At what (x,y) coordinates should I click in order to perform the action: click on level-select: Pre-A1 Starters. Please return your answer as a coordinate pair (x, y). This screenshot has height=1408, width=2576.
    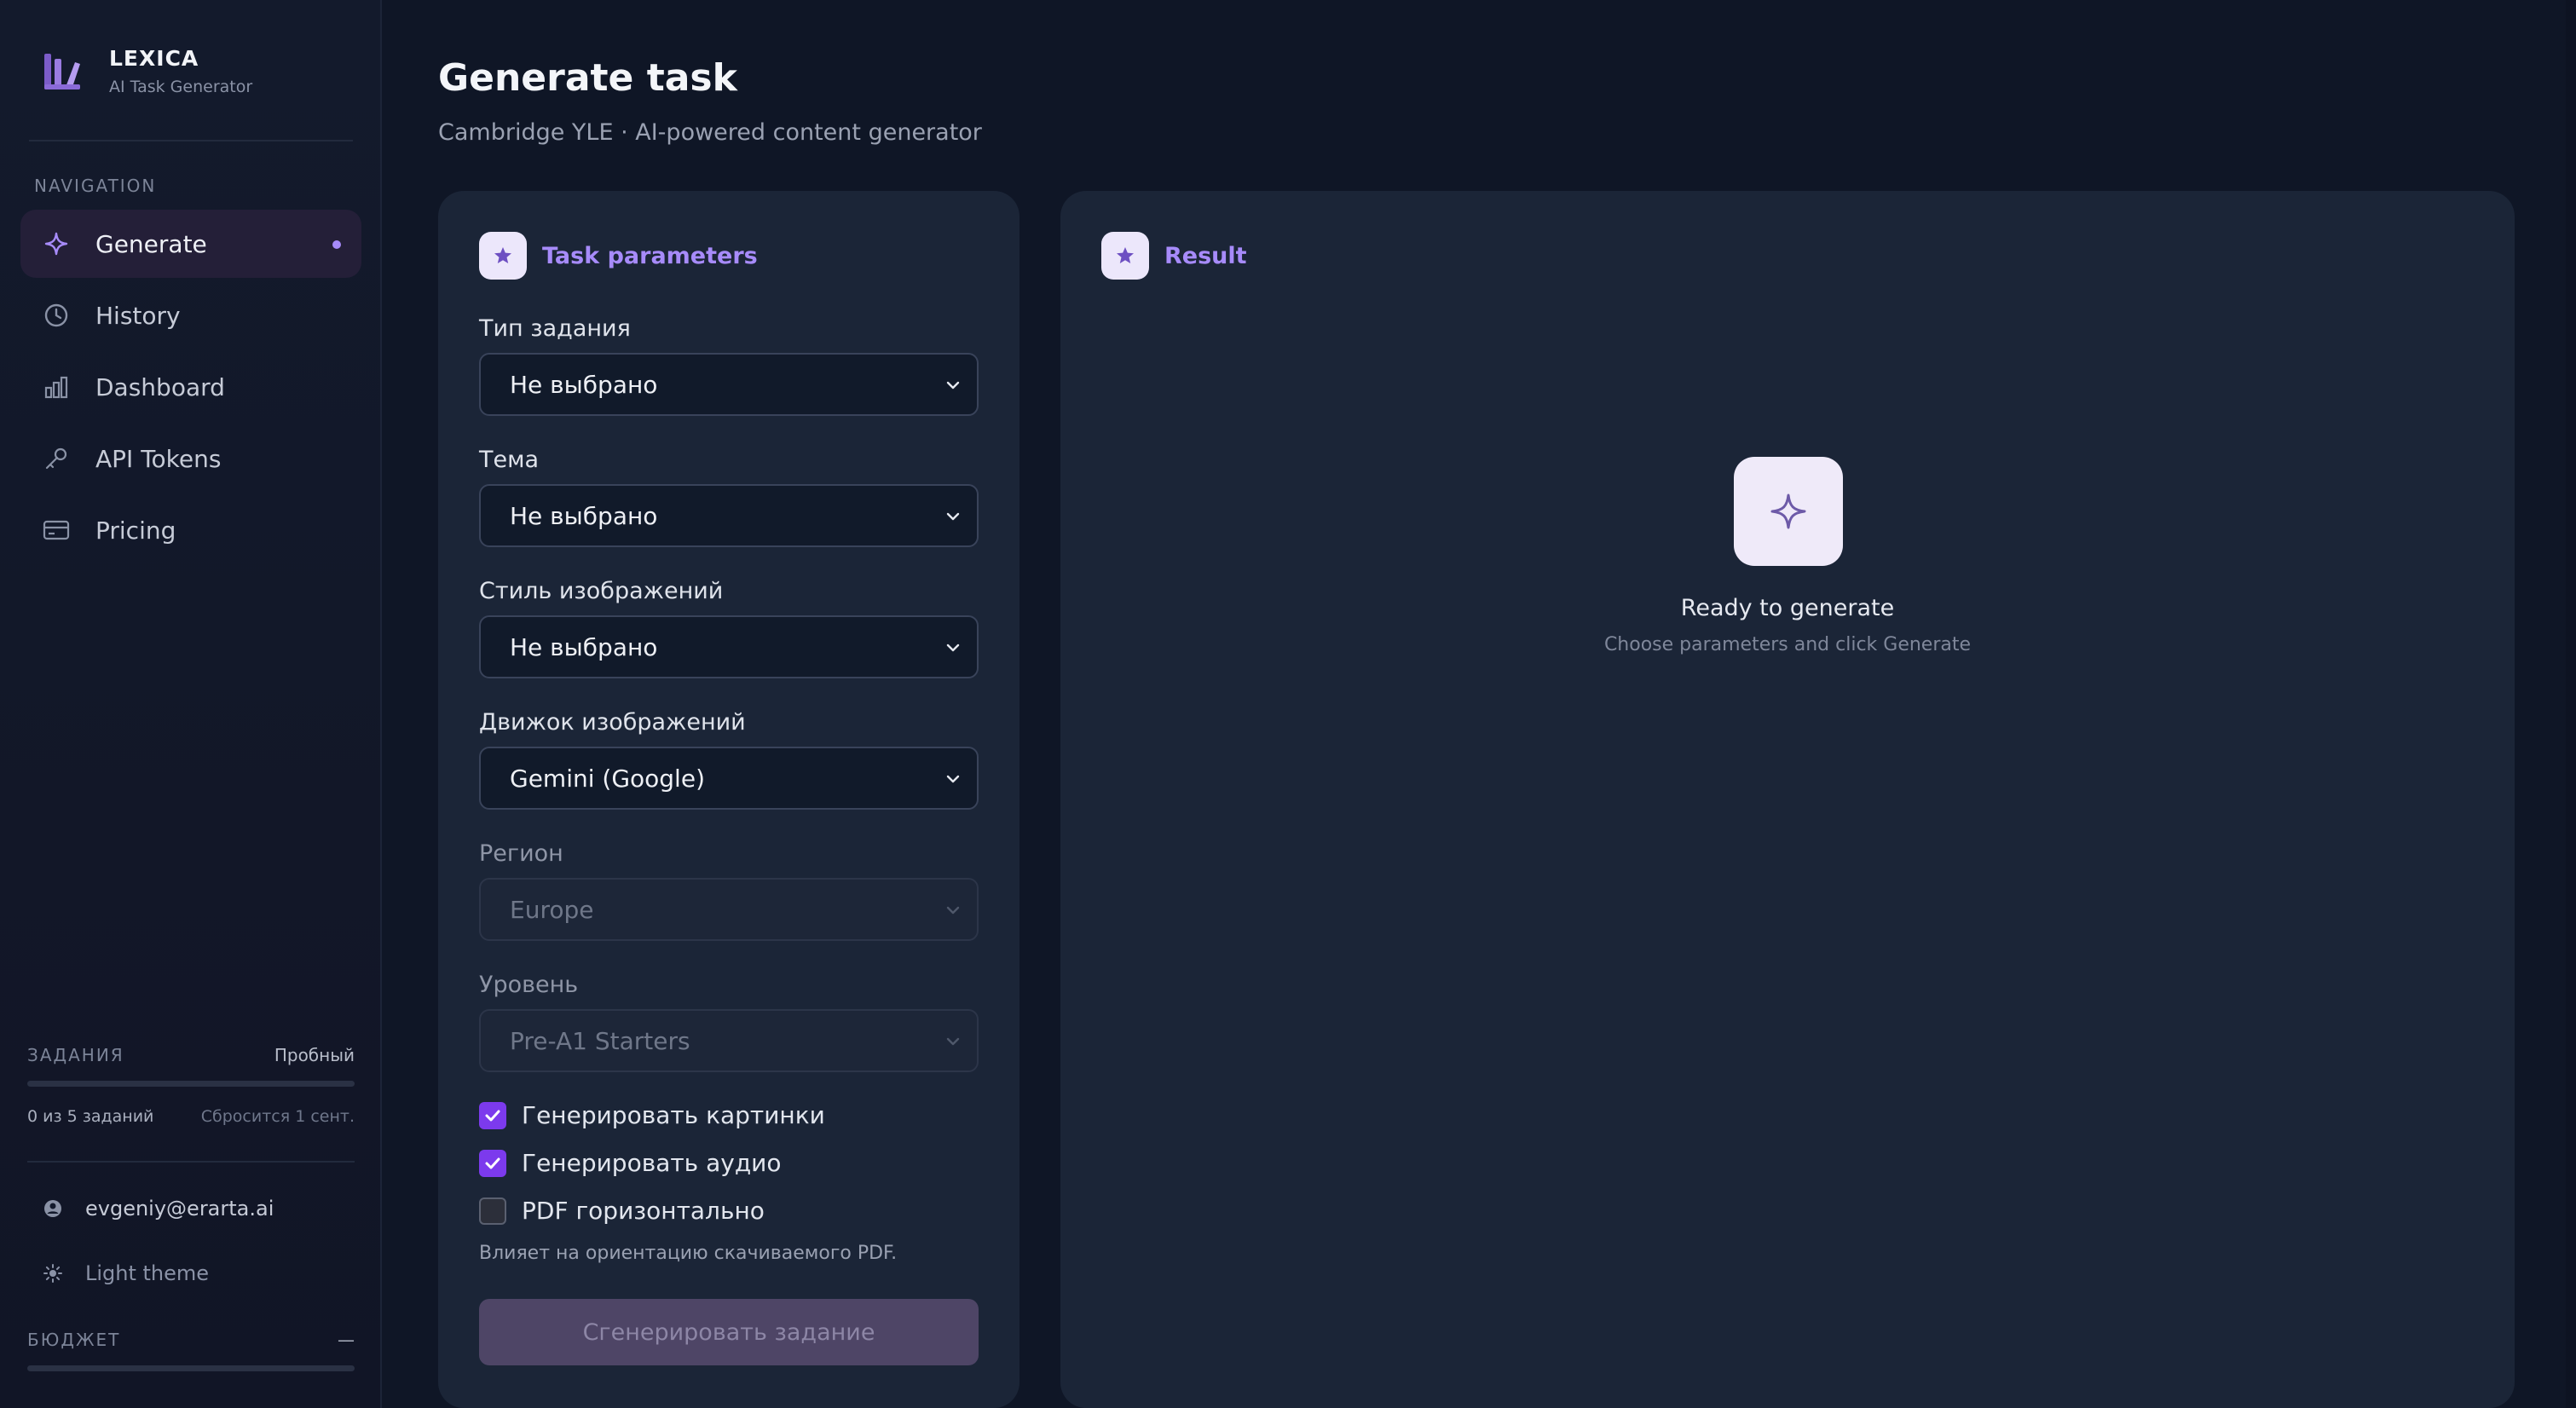
    Looking at the image, I should click on (729, 1040).